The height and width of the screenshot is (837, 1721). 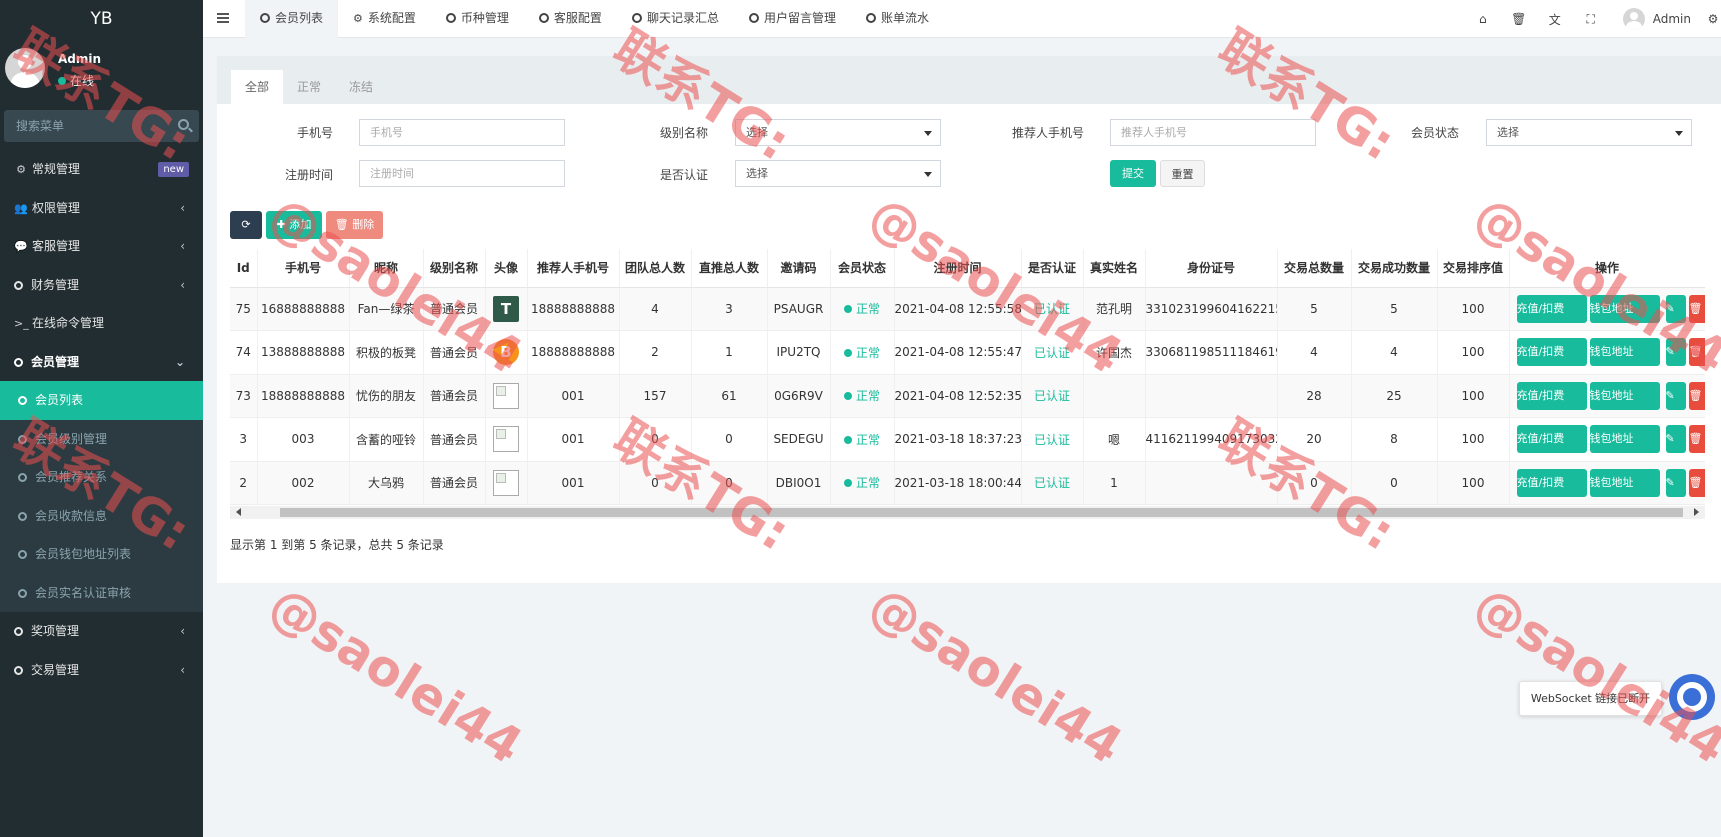 I want to click on tether-avatar-icon: T, so click(x=506, y=308).